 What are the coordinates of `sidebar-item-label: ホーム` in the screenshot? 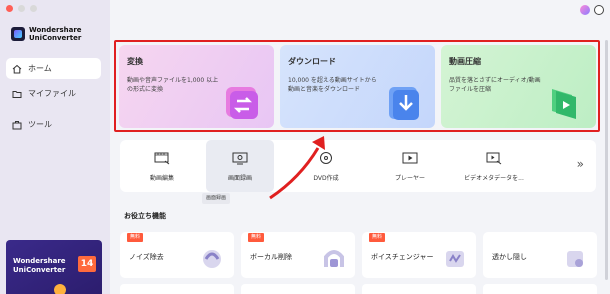 It's located at (40, 68).